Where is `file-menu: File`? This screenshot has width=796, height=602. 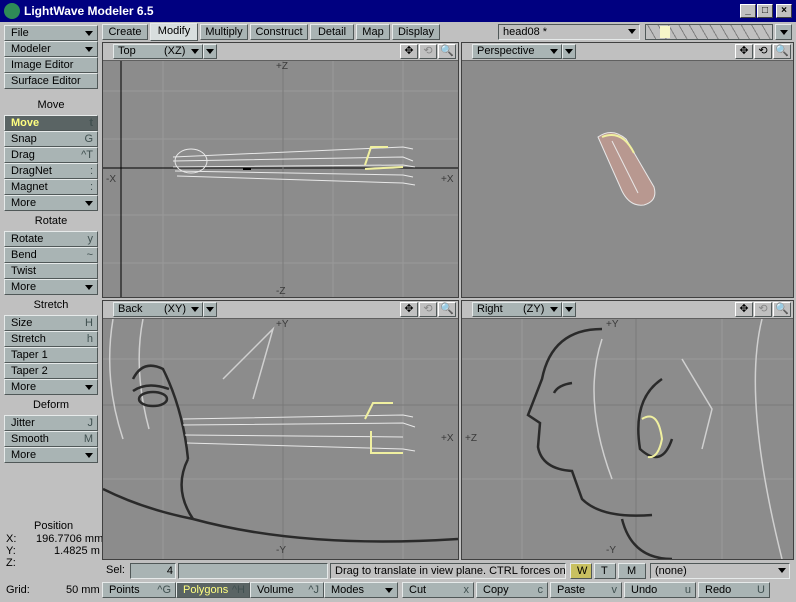 file-menu: File is located at coordinates (51, 33).